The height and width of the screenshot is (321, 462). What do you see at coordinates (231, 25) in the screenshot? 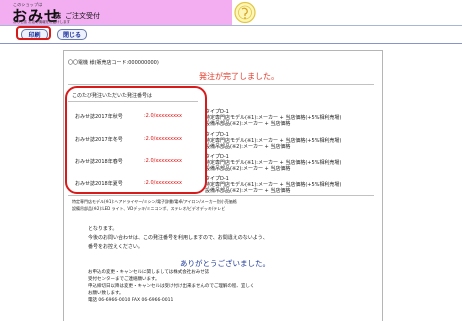
I see `header-divider` at bounding box center [231, 25].